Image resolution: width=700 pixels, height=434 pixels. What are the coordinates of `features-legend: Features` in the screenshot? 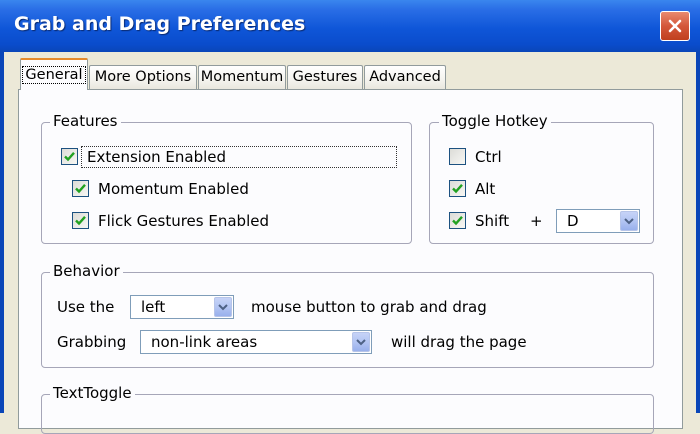 It's located at (85, 121).